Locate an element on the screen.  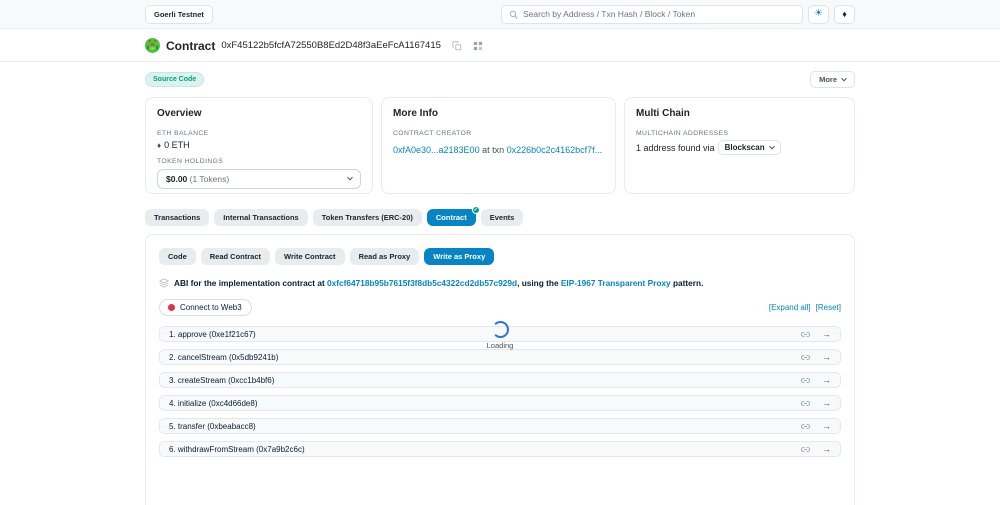
search-icon is located at coordinates (513, 14).